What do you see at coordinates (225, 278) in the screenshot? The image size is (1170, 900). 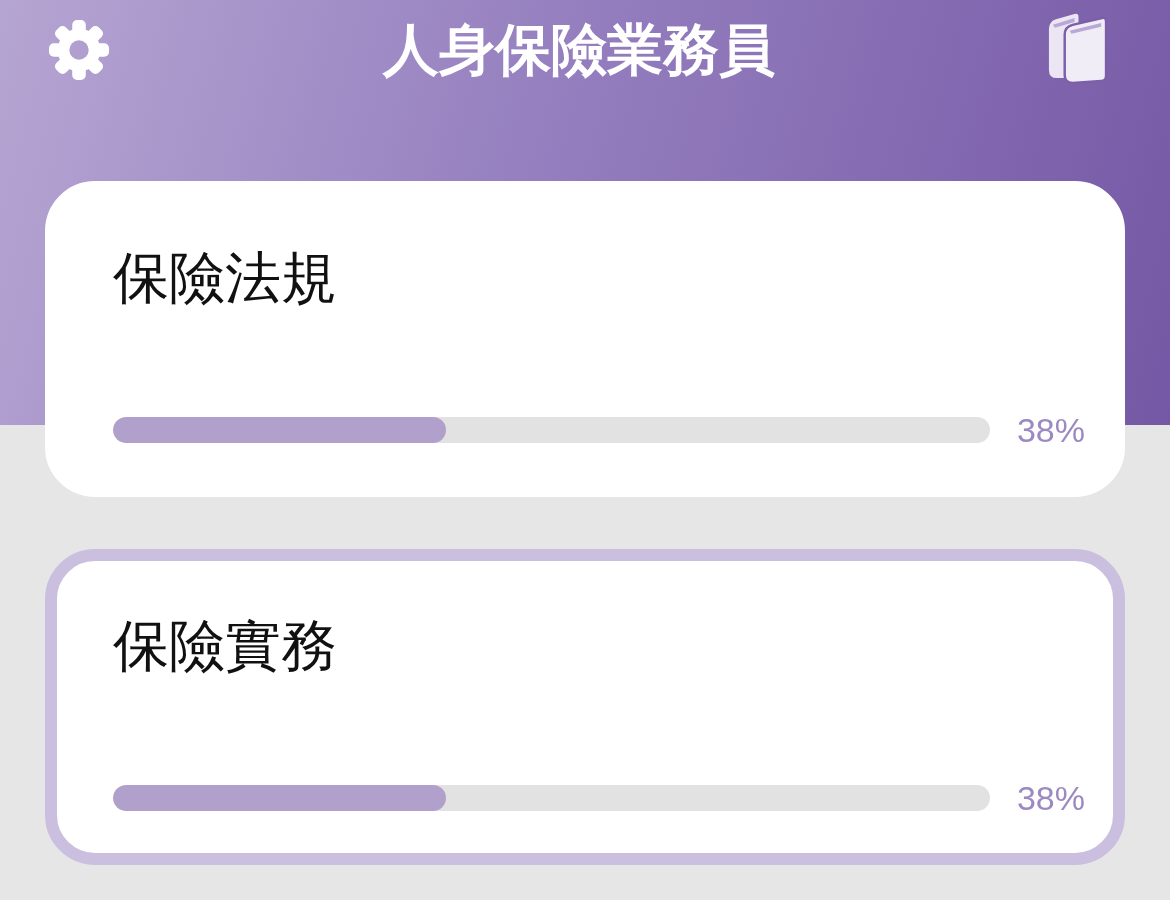 I see `subject-title: 保險法規` at bounding box center [225, 278].